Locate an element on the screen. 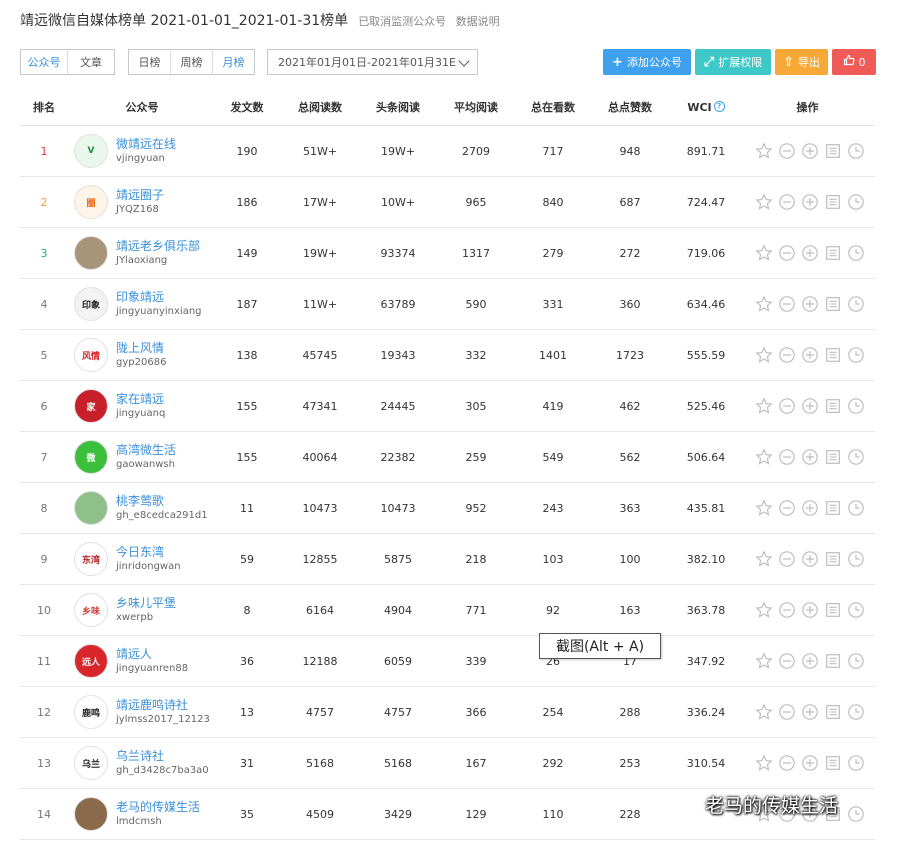 Image resolution: width=900 pixels, height=845 pixels. account-name-link: 高湾微生活 is located at coordinates (146, 450).